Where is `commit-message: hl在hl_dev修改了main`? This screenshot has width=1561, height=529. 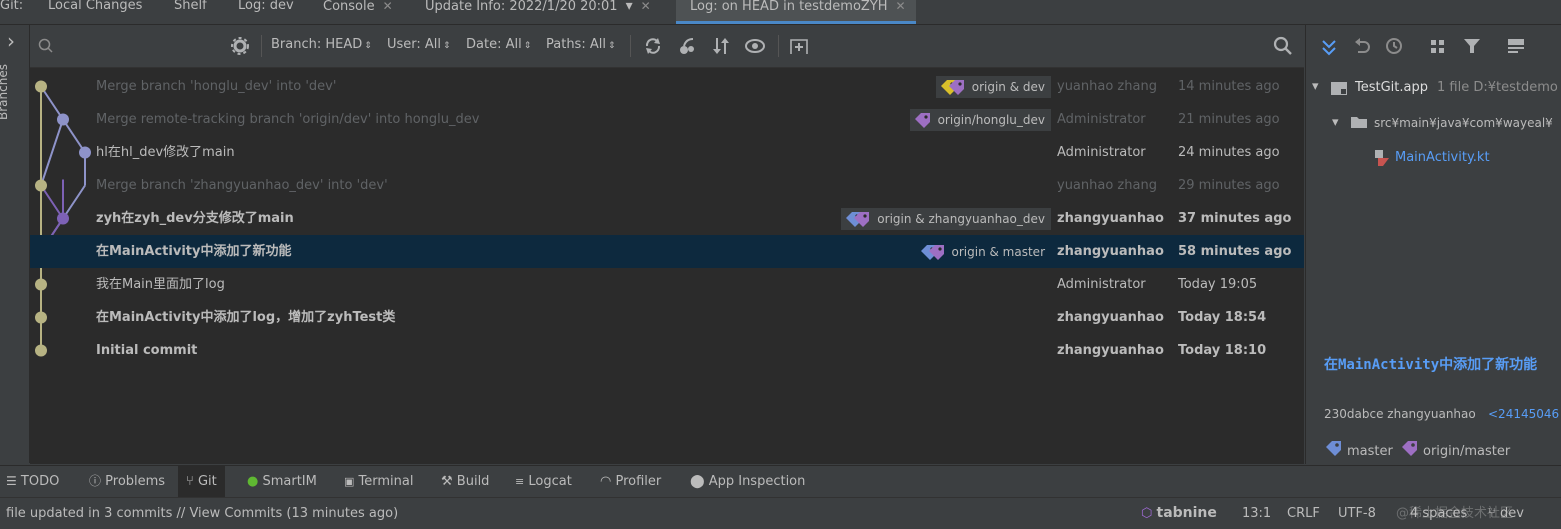 commit-message: hl在hl_dev修改了main is located at coordinates (165, 152).